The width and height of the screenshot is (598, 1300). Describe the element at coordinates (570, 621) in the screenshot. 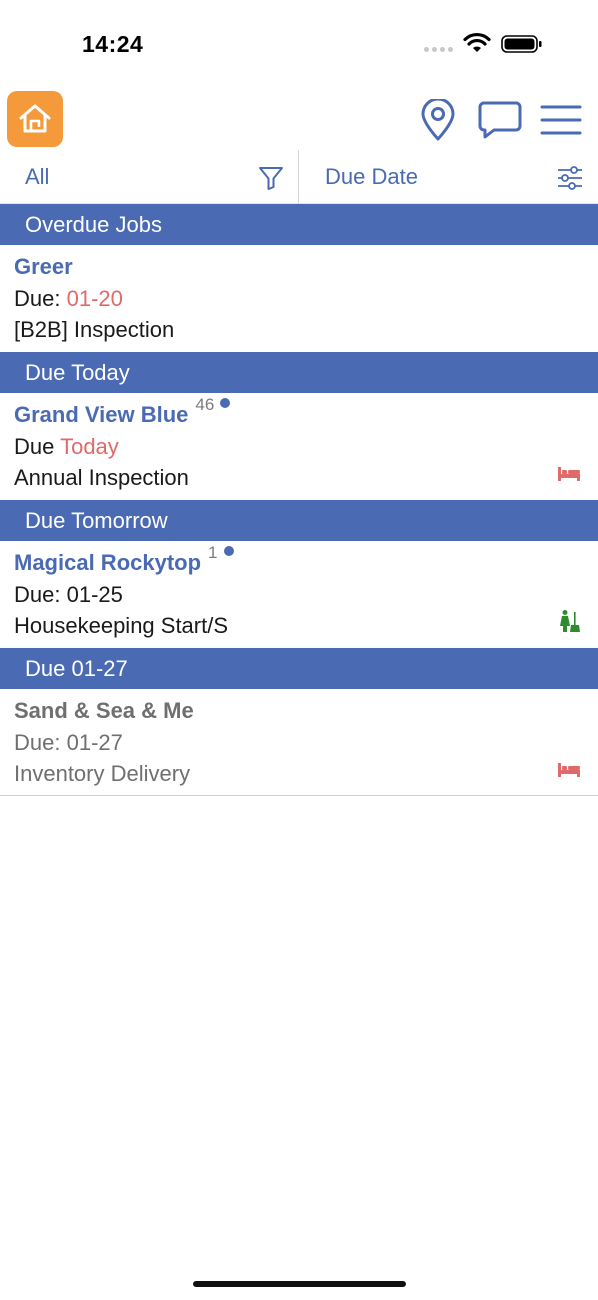

I see `housekeeping-icon` at that location.